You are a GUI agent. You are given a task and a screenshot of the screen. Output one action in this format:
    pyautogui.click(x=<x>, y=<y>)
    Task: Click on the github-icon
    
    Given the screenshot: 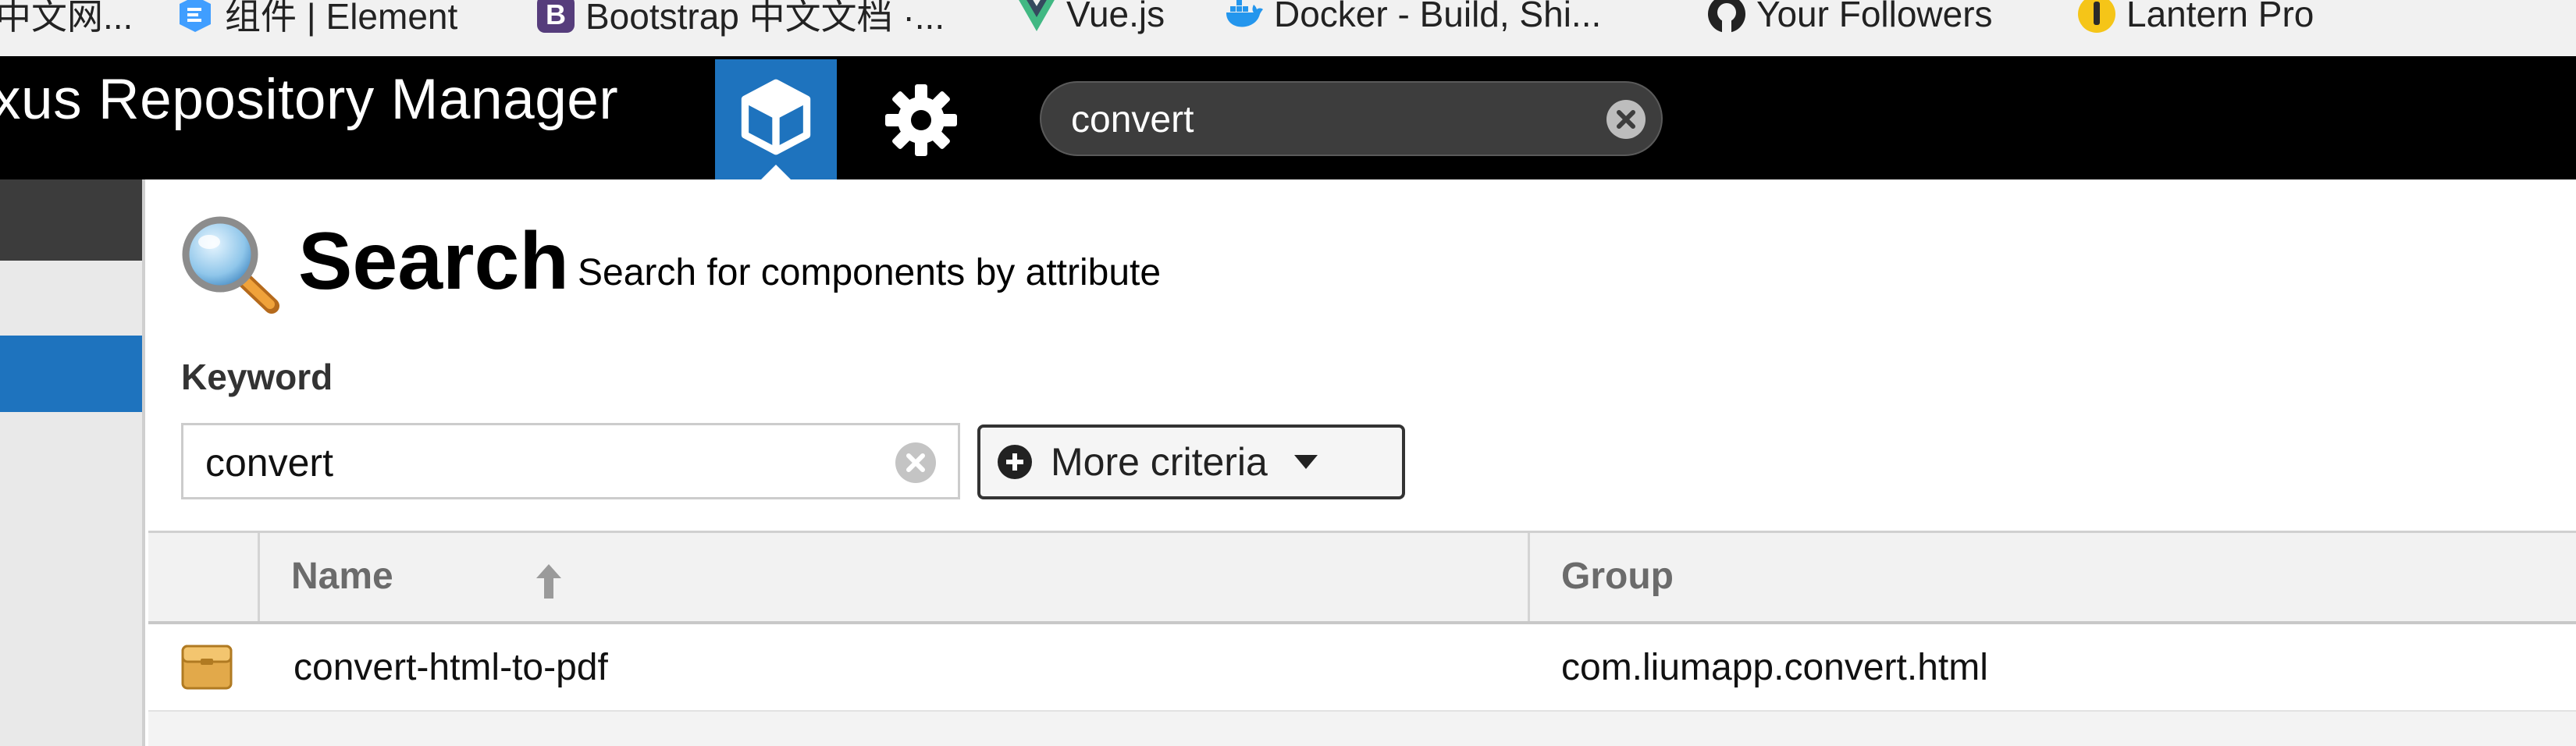 What is the action you would take?
    pyautogui.click(x=1726, y=16)
    